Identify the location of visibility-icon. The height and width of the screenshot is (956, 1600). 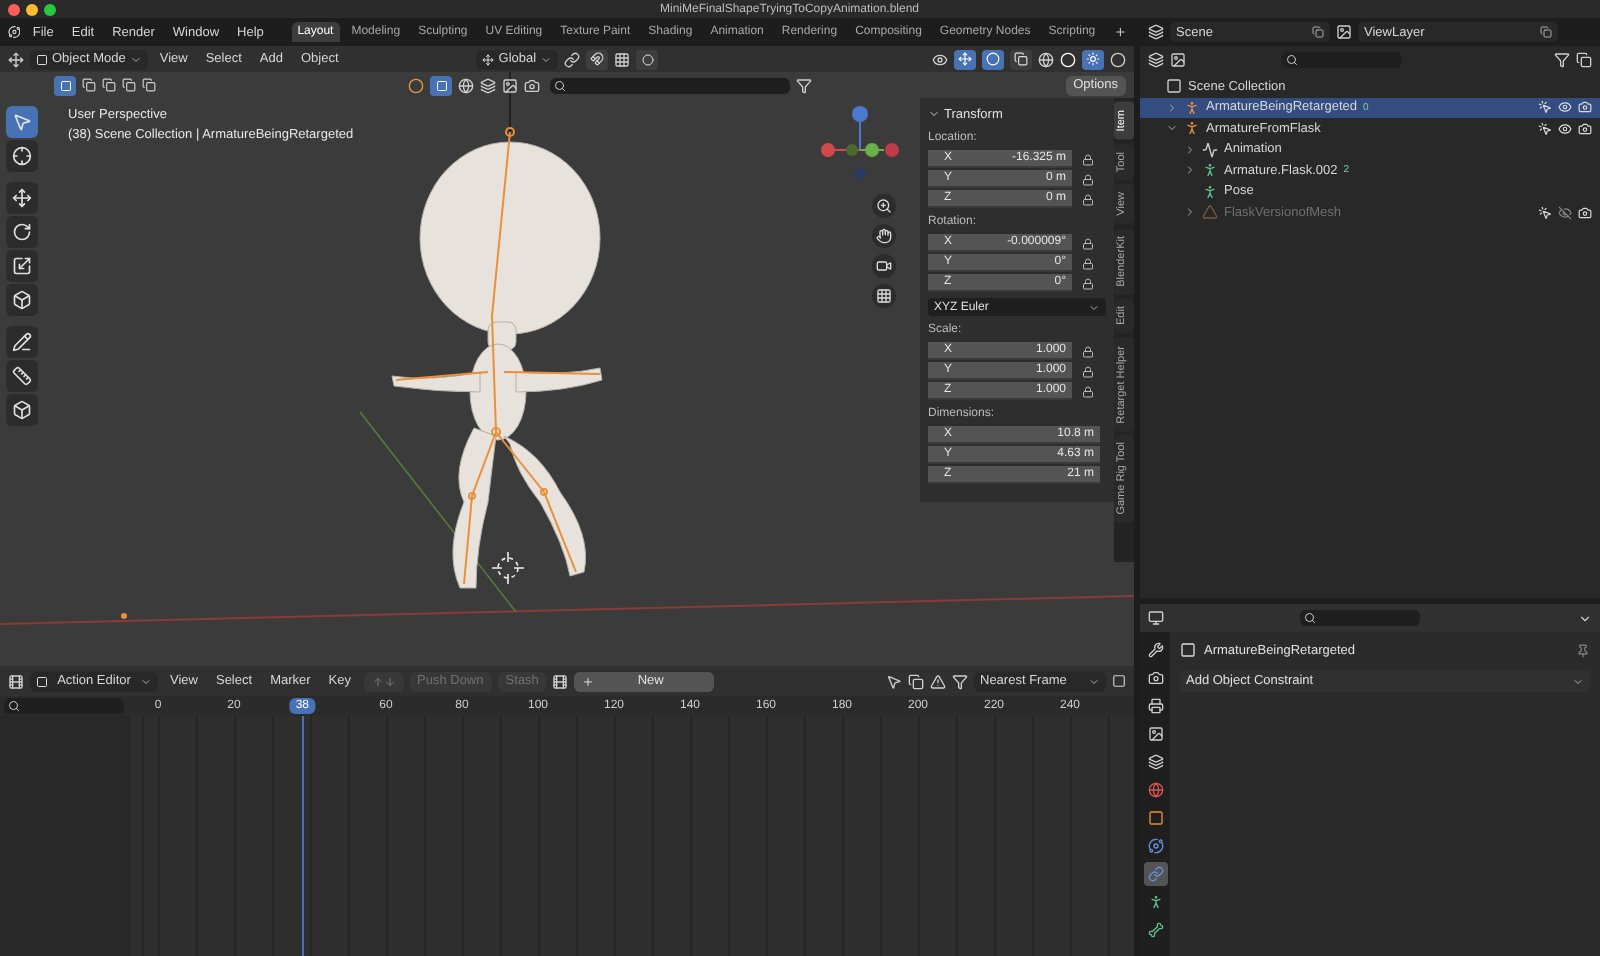
(940, 59).